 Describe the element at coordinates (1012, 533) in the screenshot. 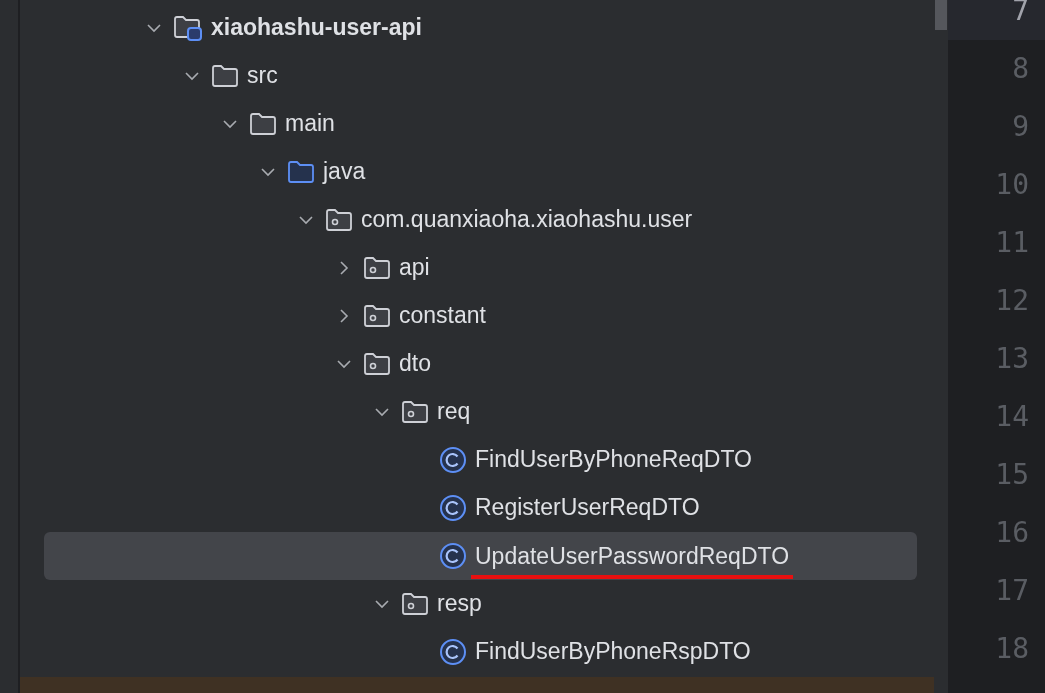

I see `line-number: 16` at that location.